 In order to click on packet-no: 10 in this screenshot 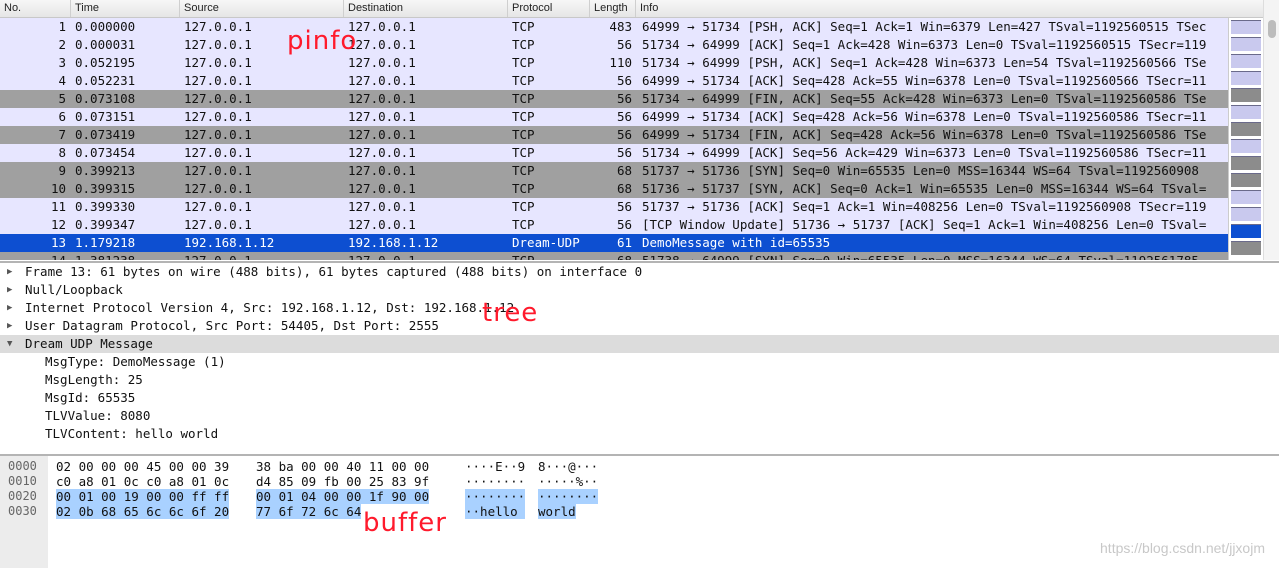, I will do `click(58, 188)`.